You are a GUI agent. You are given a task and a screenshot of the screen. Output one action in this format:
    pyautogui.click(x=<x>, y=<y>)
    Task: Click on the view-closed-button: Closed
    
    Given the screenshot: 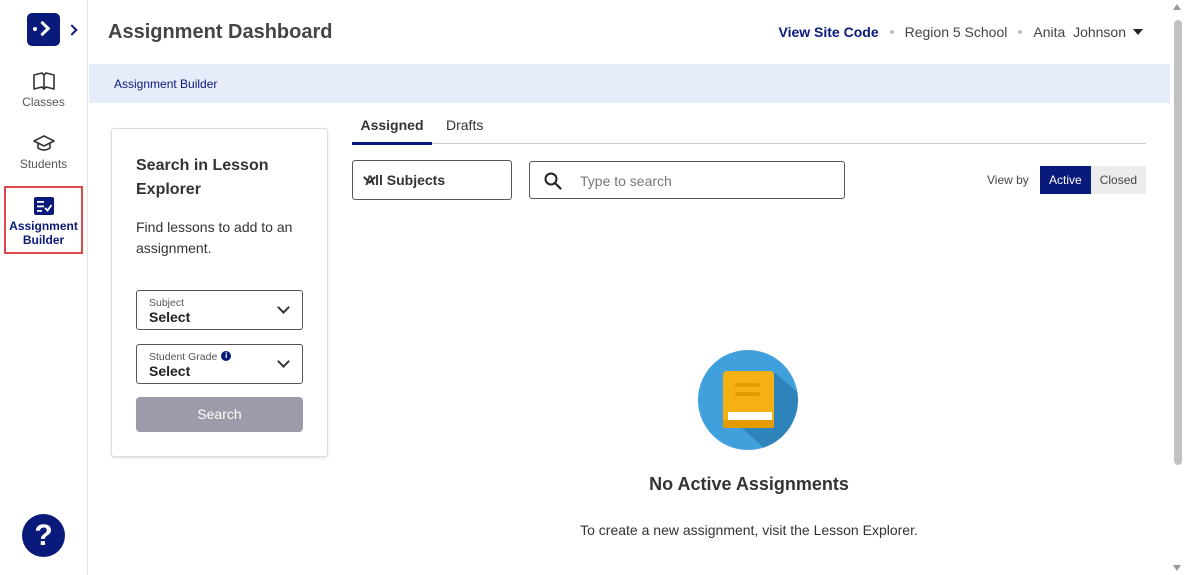 What is the action you would take?
    pyautogui.click(x=1118, y=180)
    